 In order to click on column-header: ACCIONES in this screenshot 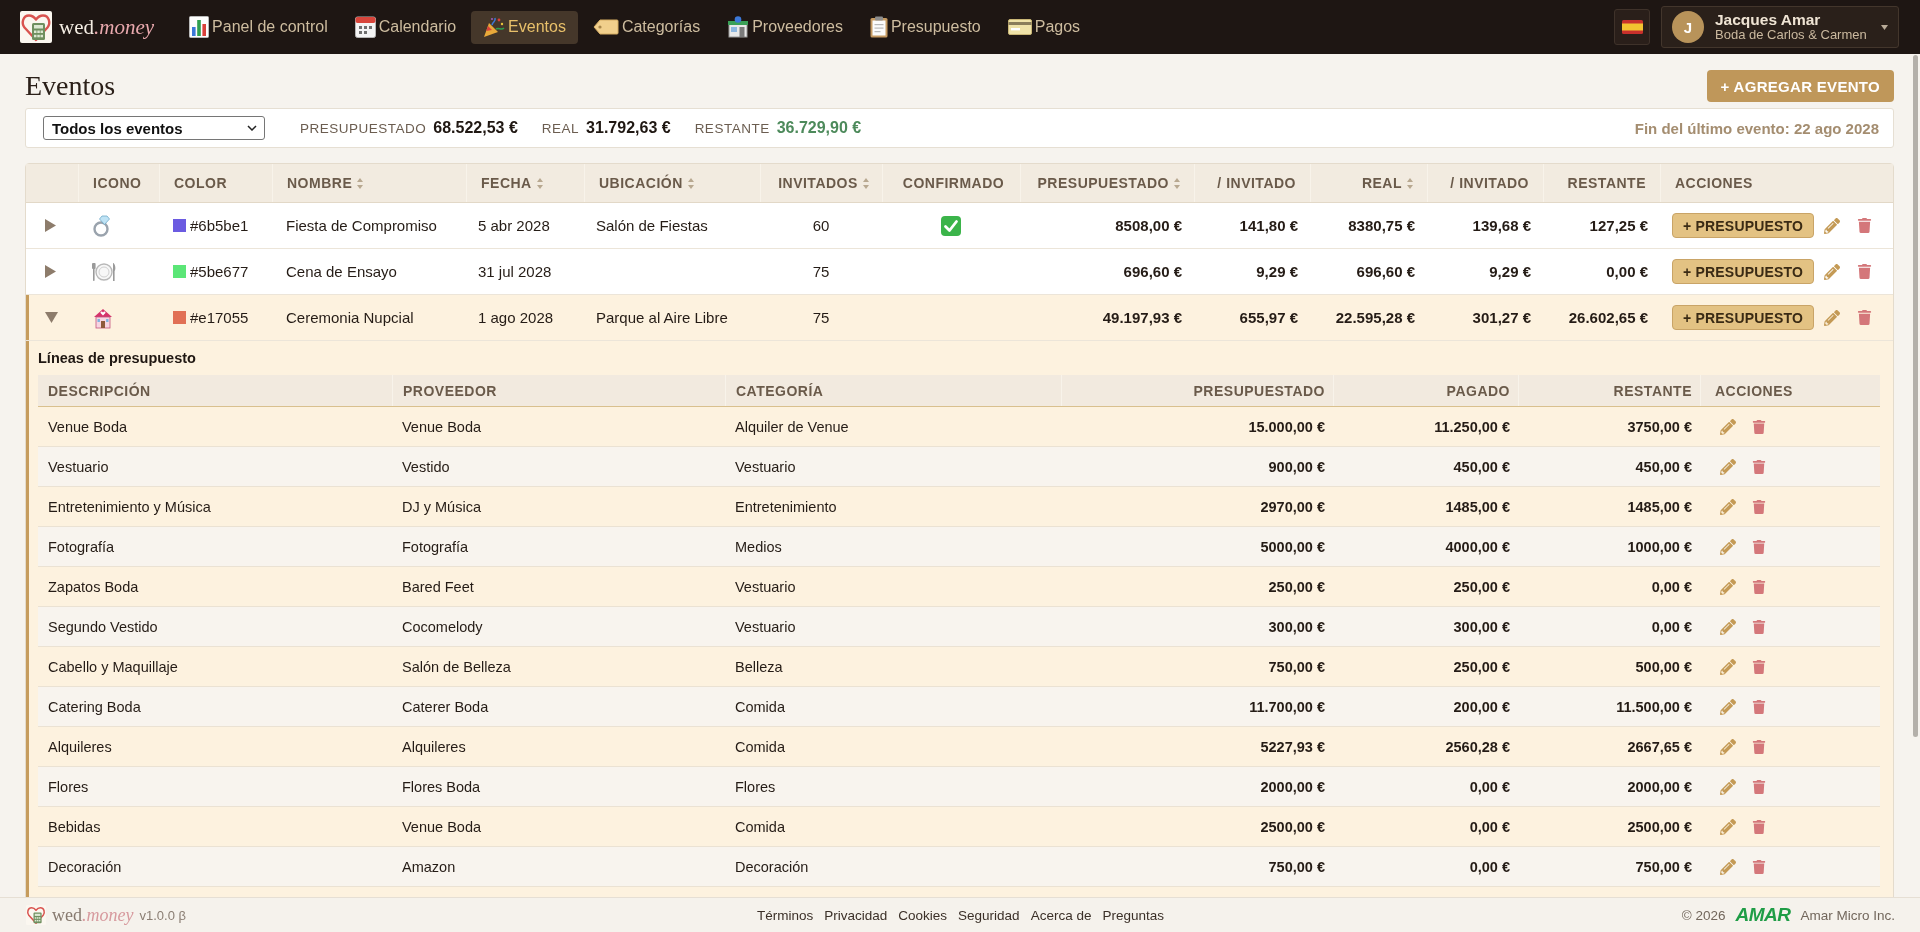, I will do `click(1754, 390)`.